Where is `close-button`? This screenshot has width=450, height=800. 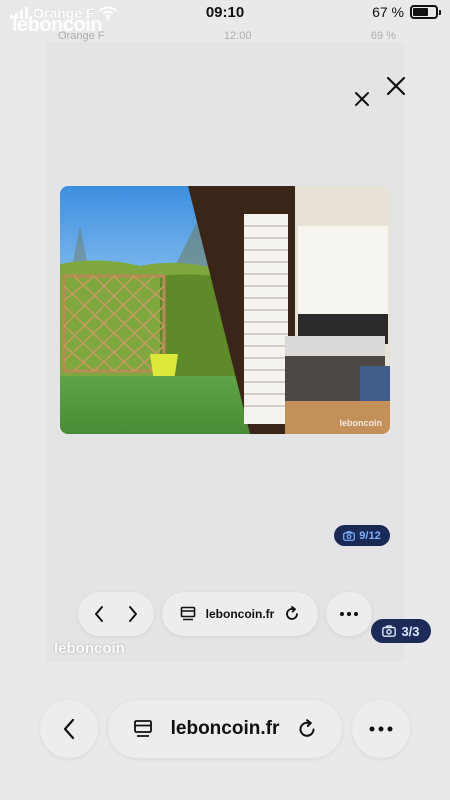 close-button is located at coordinates (396, 86).